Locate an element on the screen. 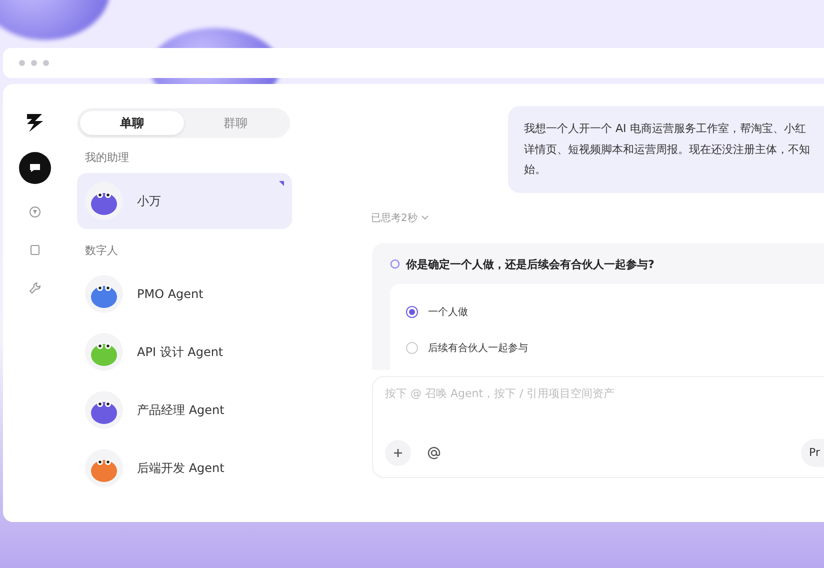 This screenshot has width=824, height=568. message-input: 按下 @ 召唤 Agent，按下 / 引用项目空间资产 Pr is located at coordinates (598, 427).